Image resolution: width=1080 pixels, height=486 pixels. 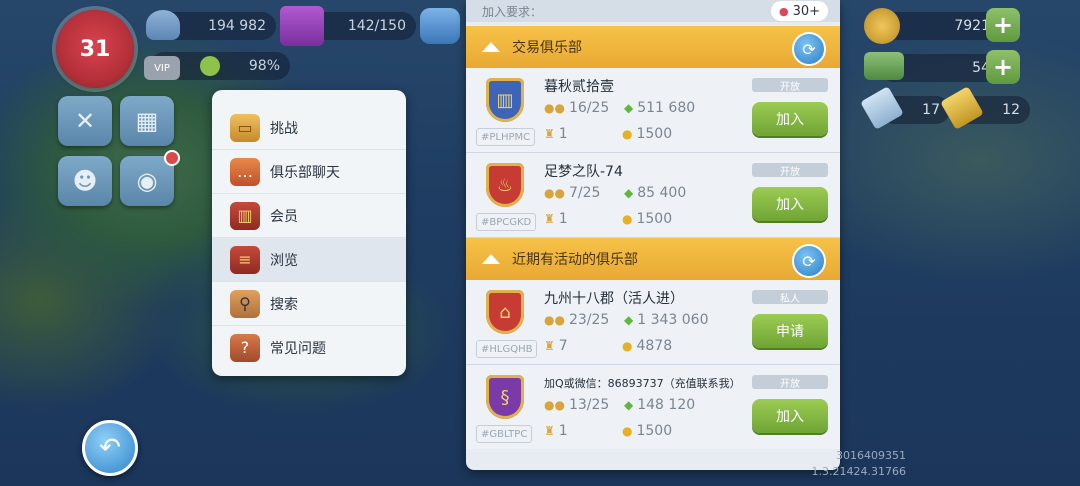 I want to click on back-arrow-icon: ↶, so click(x=110, y=448).